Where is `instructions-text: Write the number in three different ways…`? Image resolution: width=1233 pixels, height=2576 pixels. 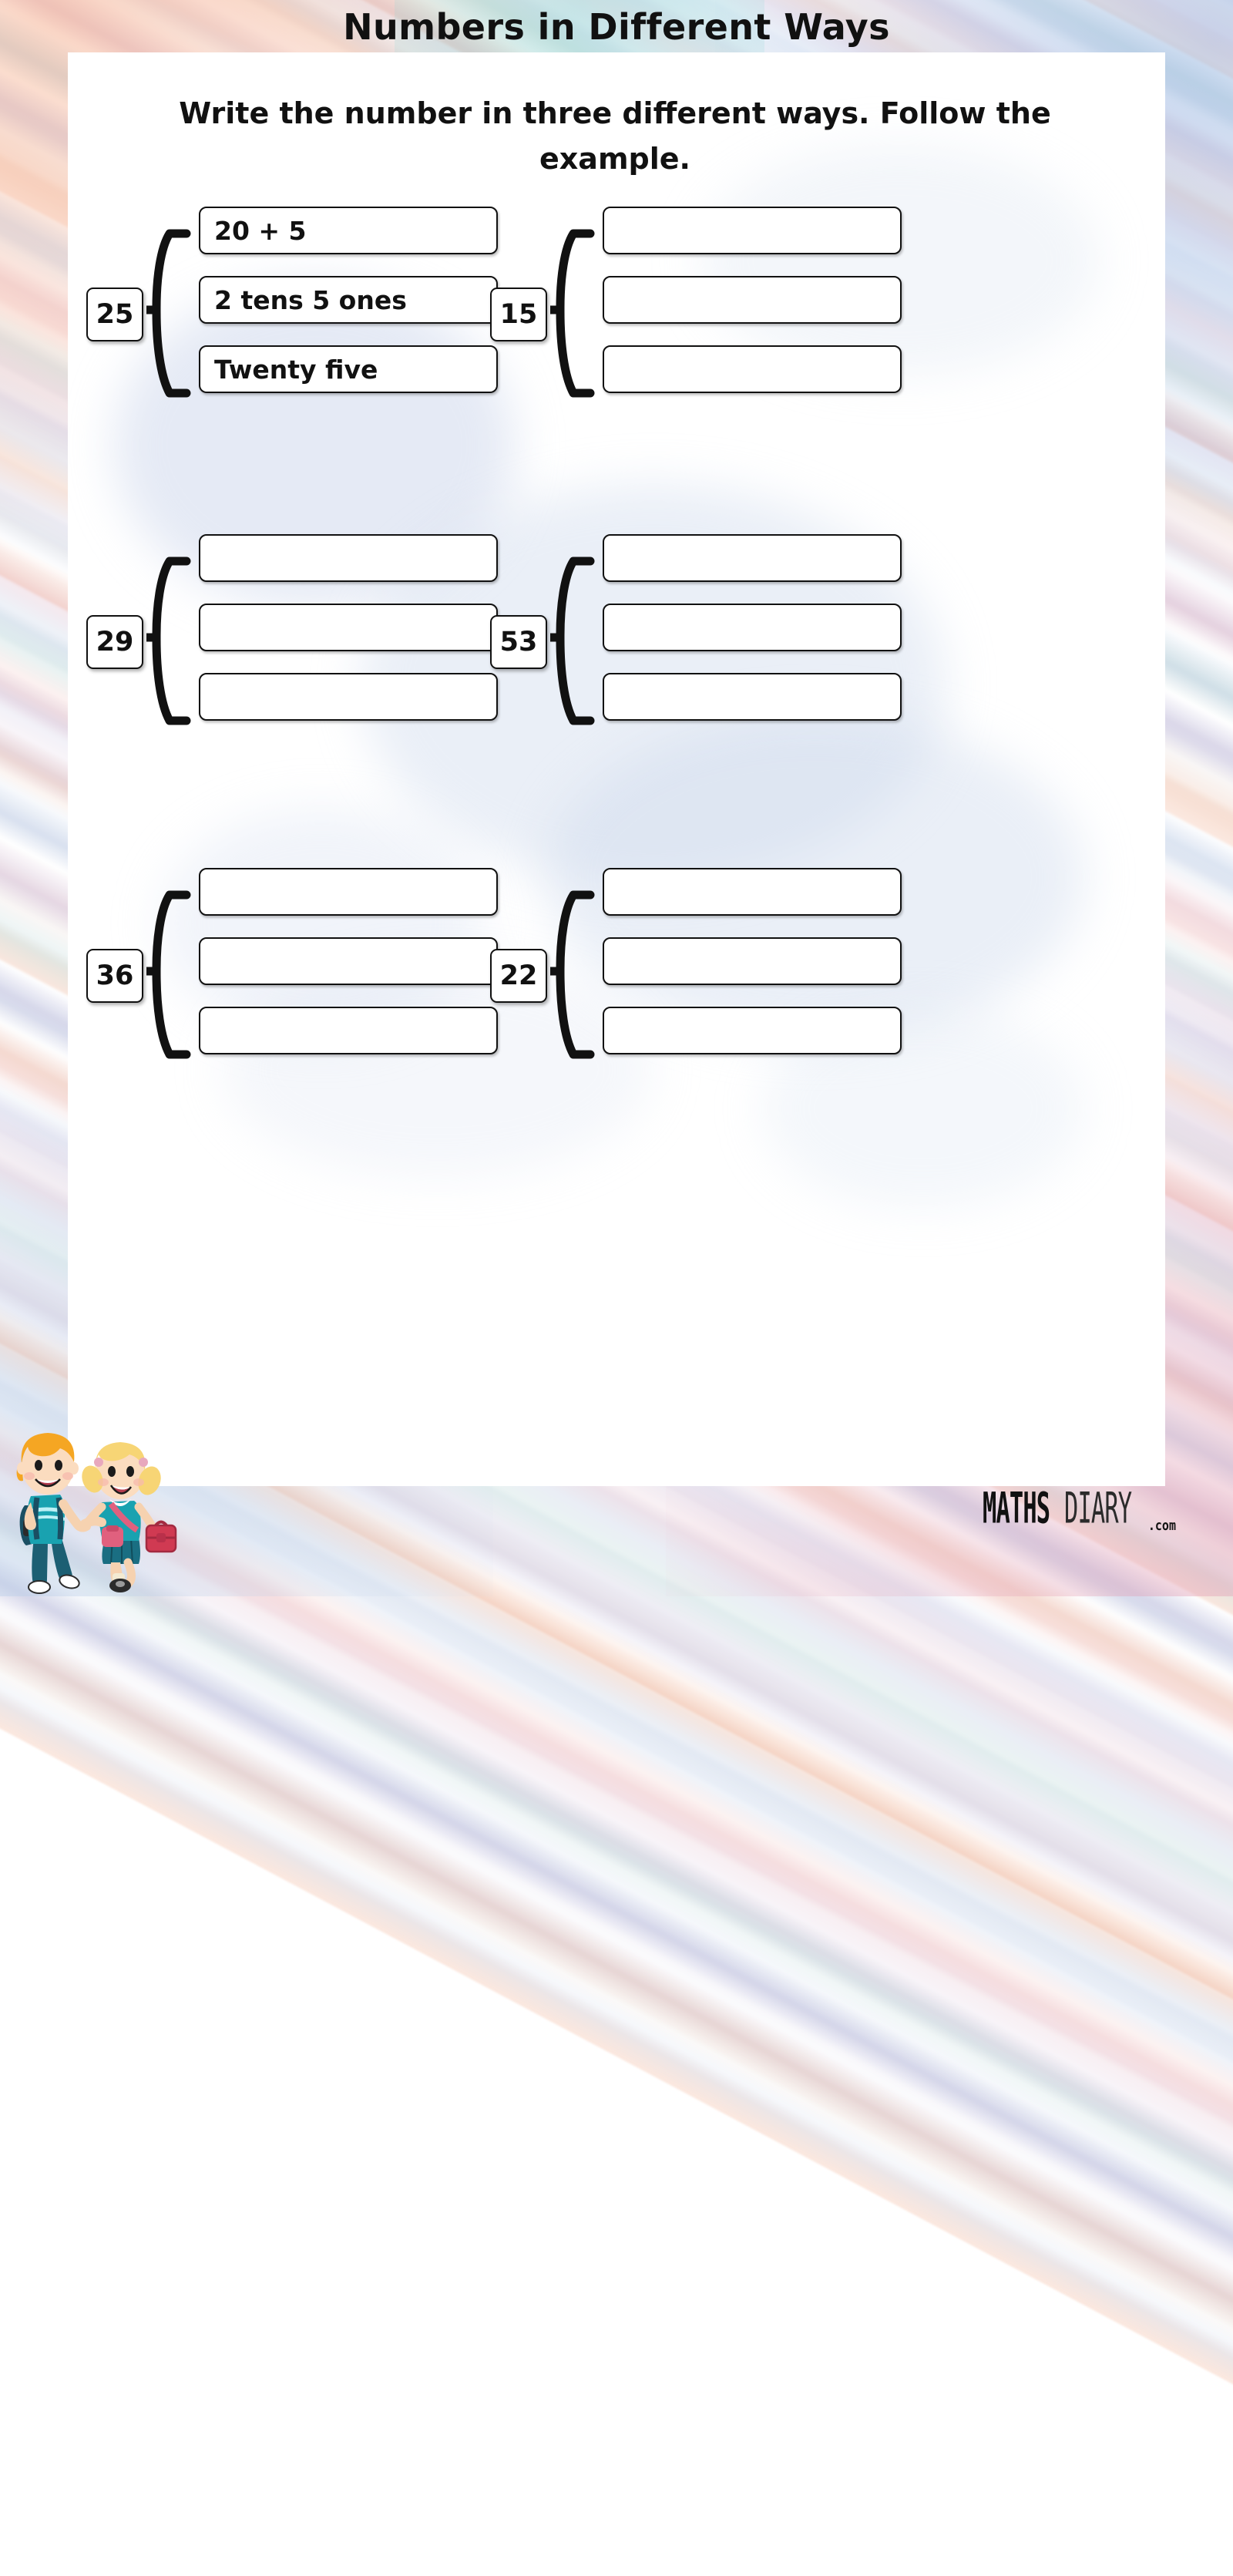 instructions-text: Write the number in three different ways… is located at coordinates (615, 136).